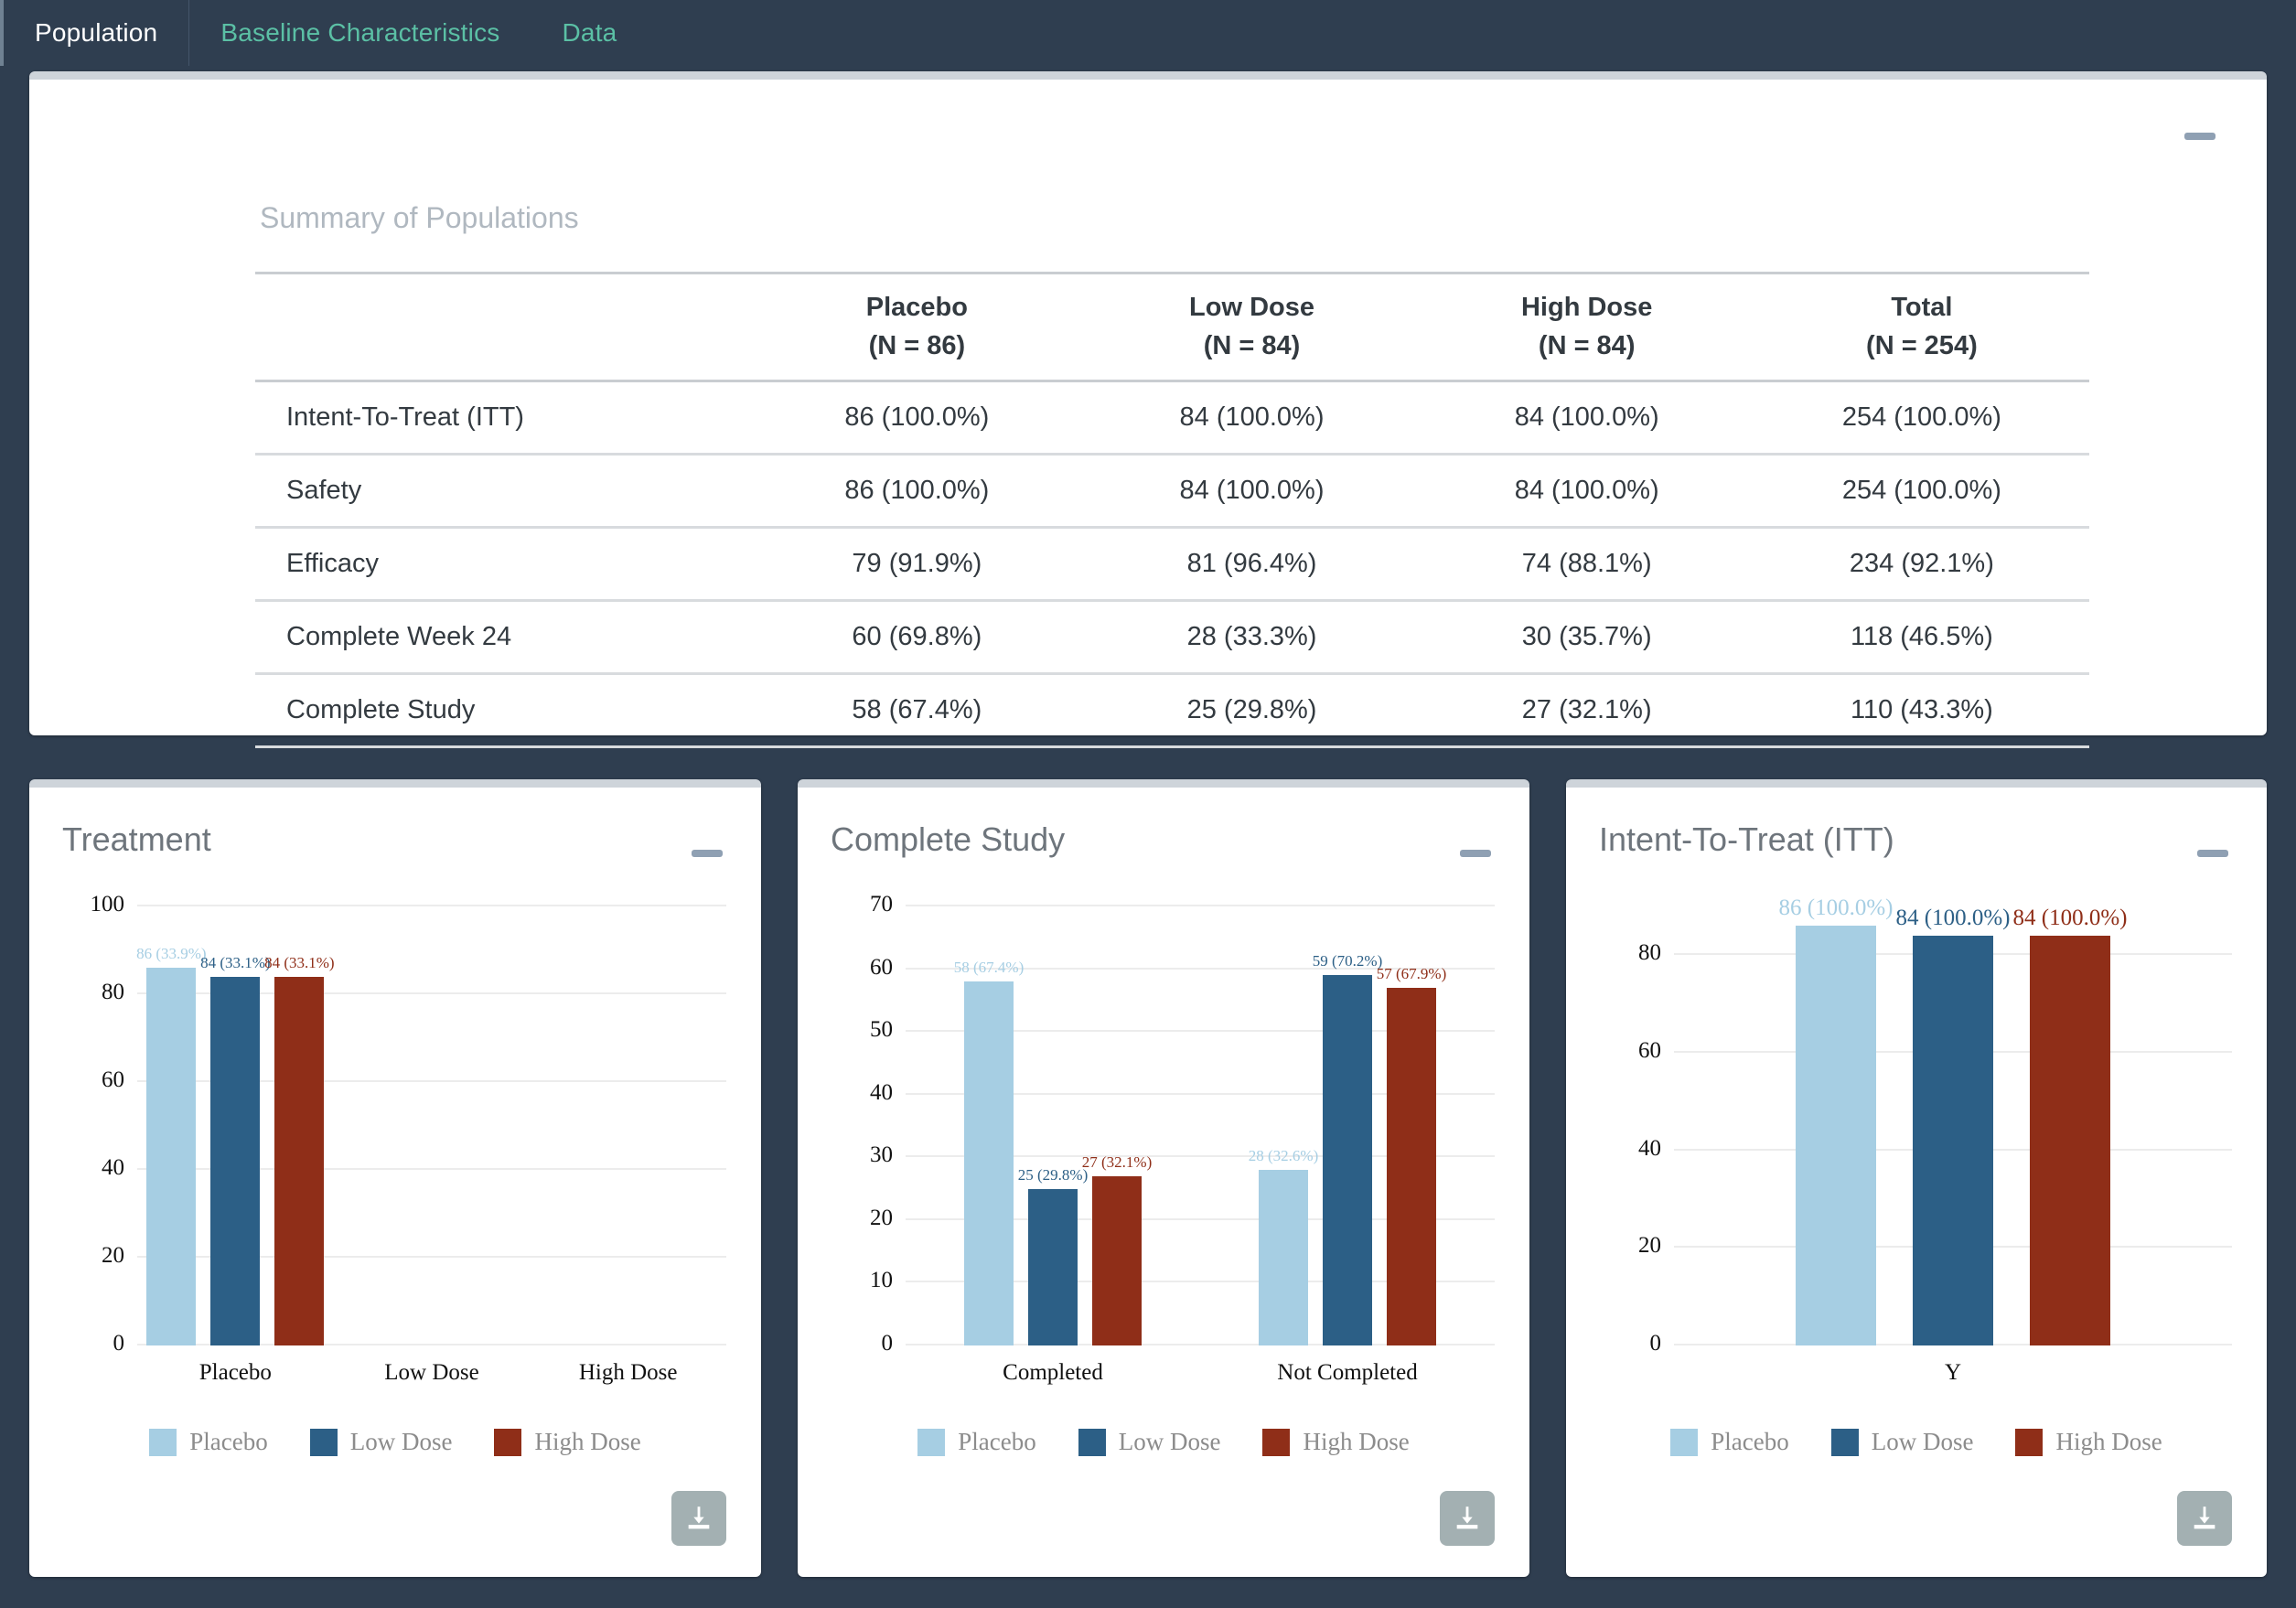  I want to click on cell-low-dose: 28 (33.3%), so click(1252, 637).